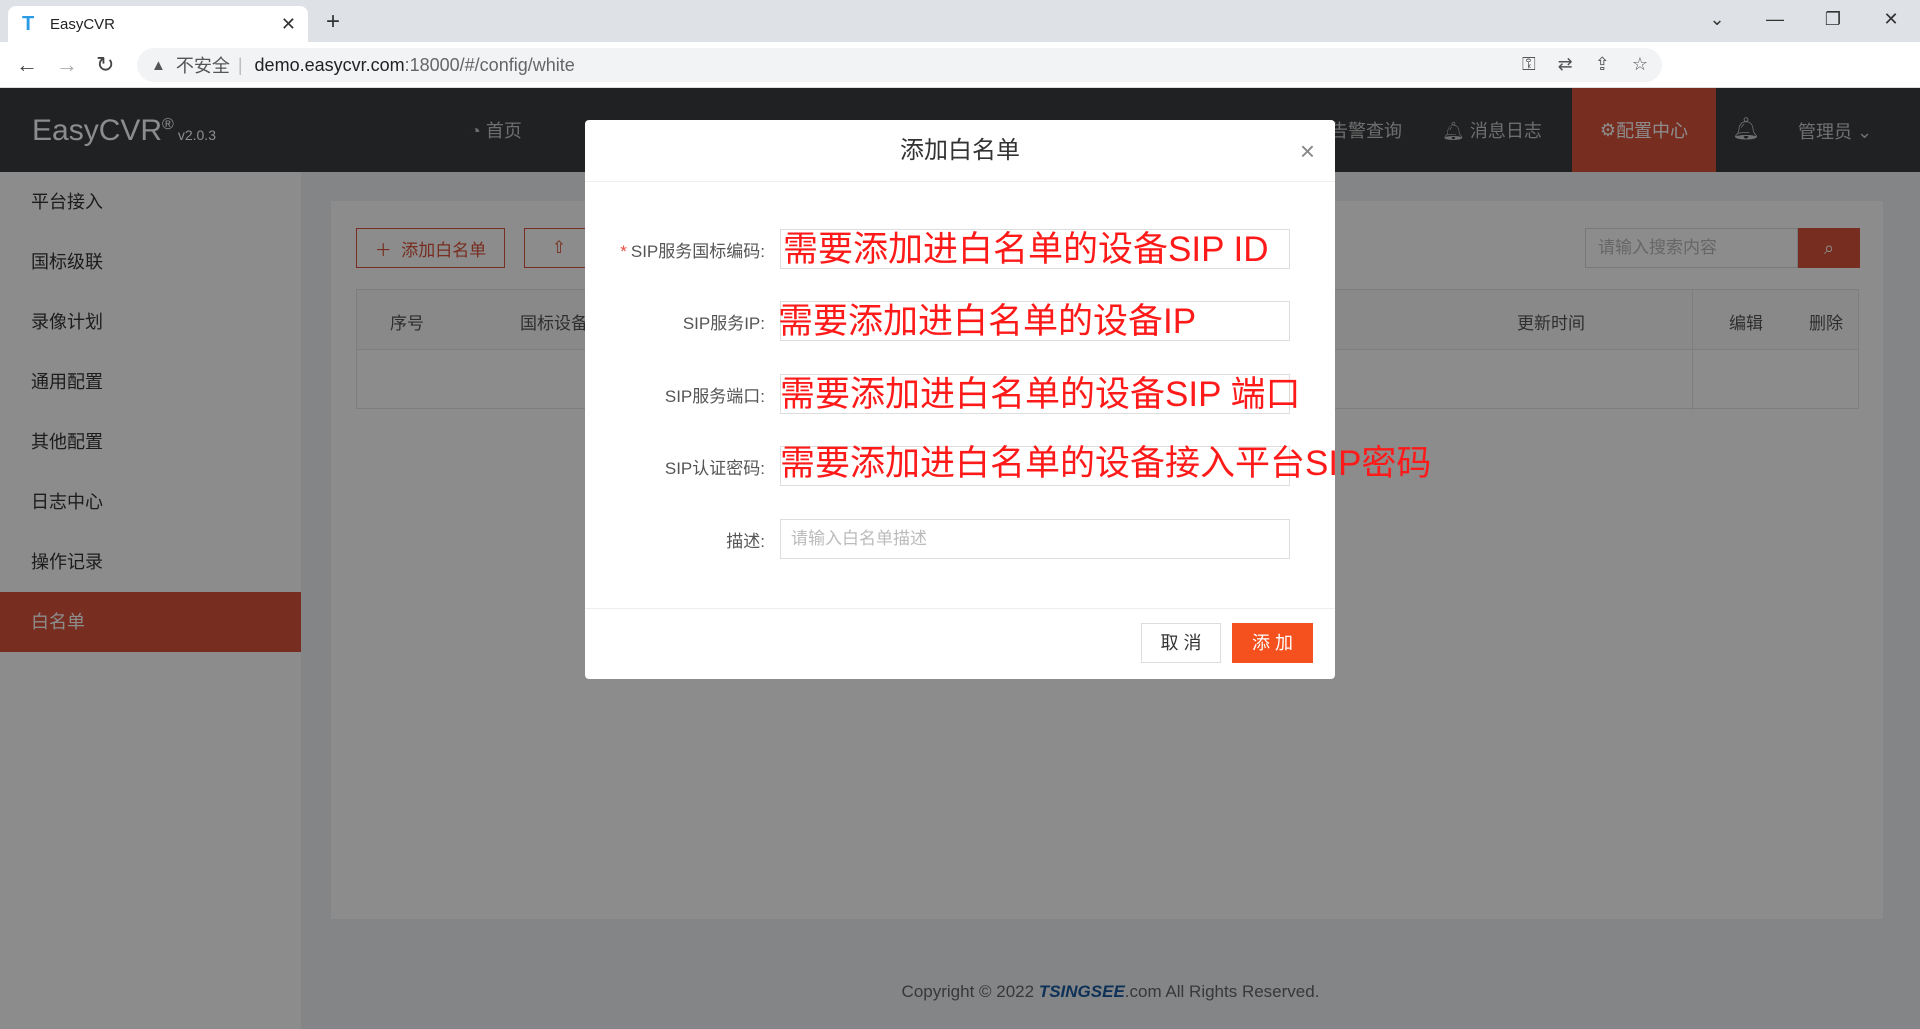 The width and height of the screenshot is (1920, 1029). What do you see at coordinates (158, 65) in the screenshot?
I see `warning-icon: ▲` at bounding box center [158, 65].